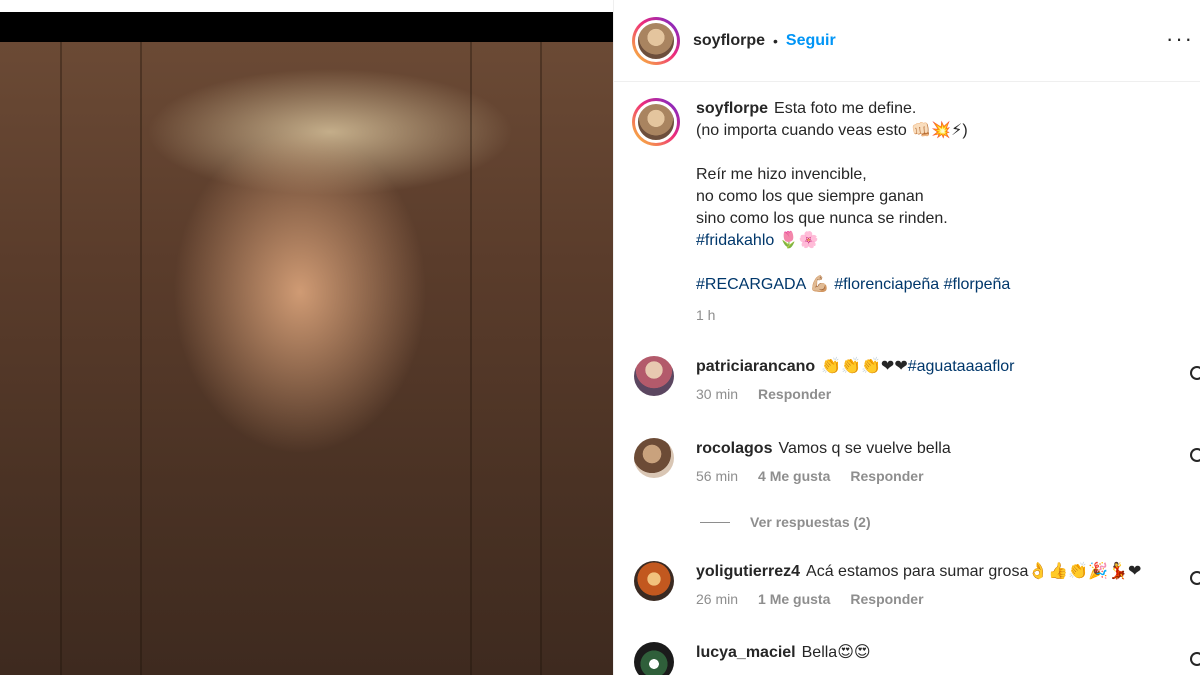  Describe the element at coordinates (907, 41) in the screenshot. I see `post-header: soyflorpe • Seguir ···` at that location.